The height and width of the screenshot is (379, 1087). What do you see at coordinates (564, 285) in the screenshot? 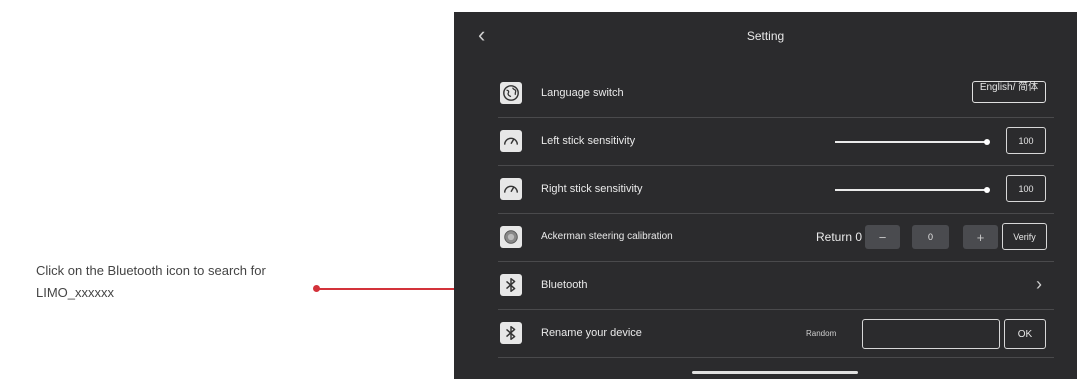
I see `bluetooth-label: Bluetooth` at bounding box center [564, 285].